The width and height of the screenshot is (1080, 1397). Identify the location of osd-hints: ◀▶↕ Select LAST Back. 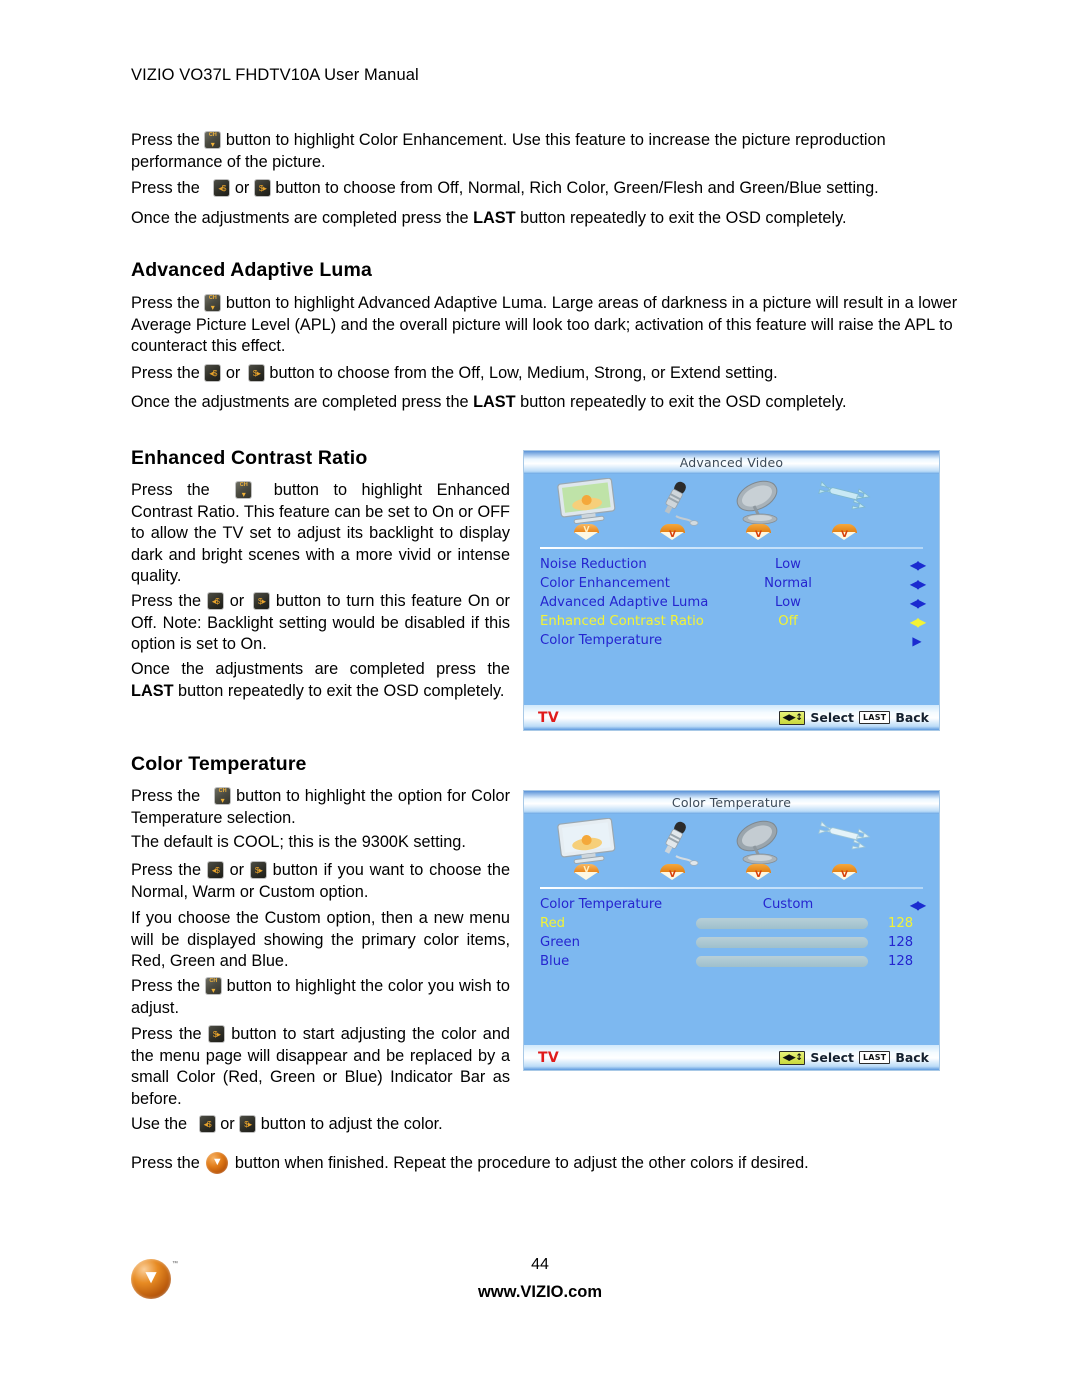
(854, 717).